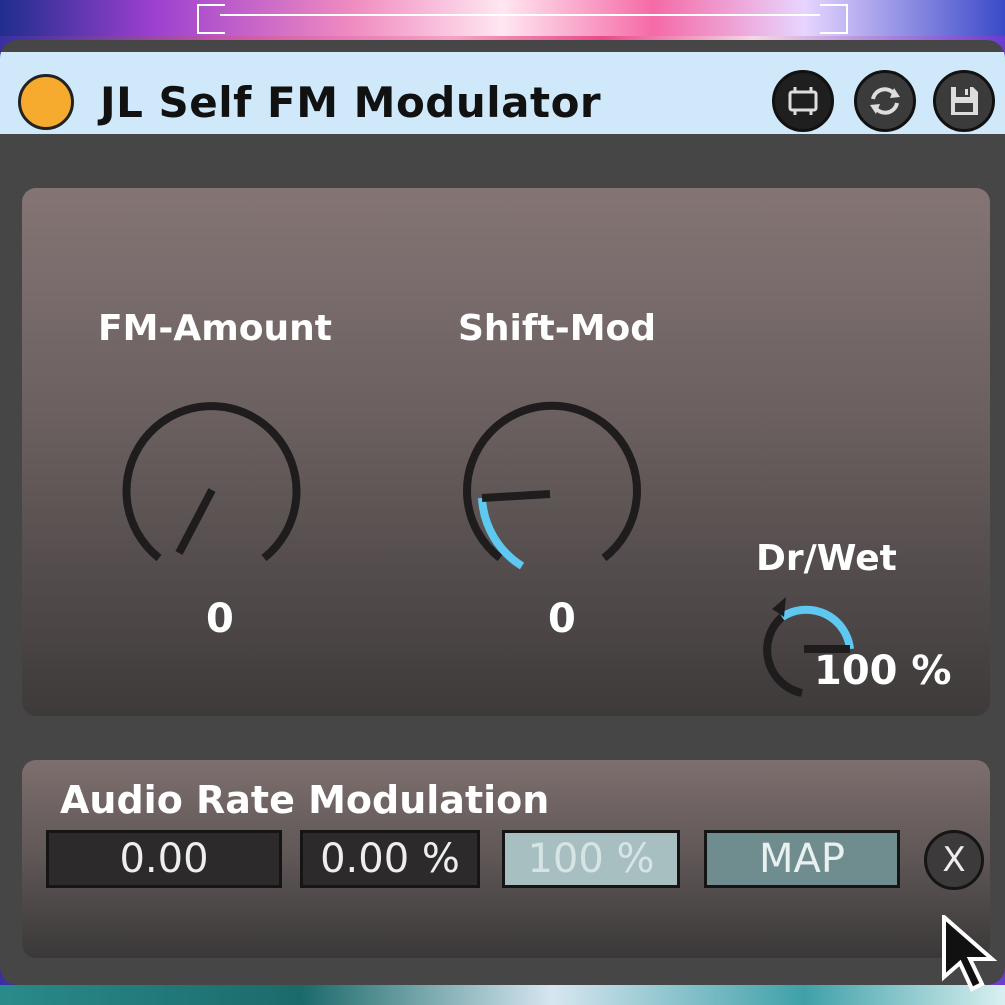 This screenshot has width=1005, height=1005. What do you see at coordinates (390, 859) in the screenshot?
I see `mod-depth-field: 0.00 %` at bounding box center [390, 859].